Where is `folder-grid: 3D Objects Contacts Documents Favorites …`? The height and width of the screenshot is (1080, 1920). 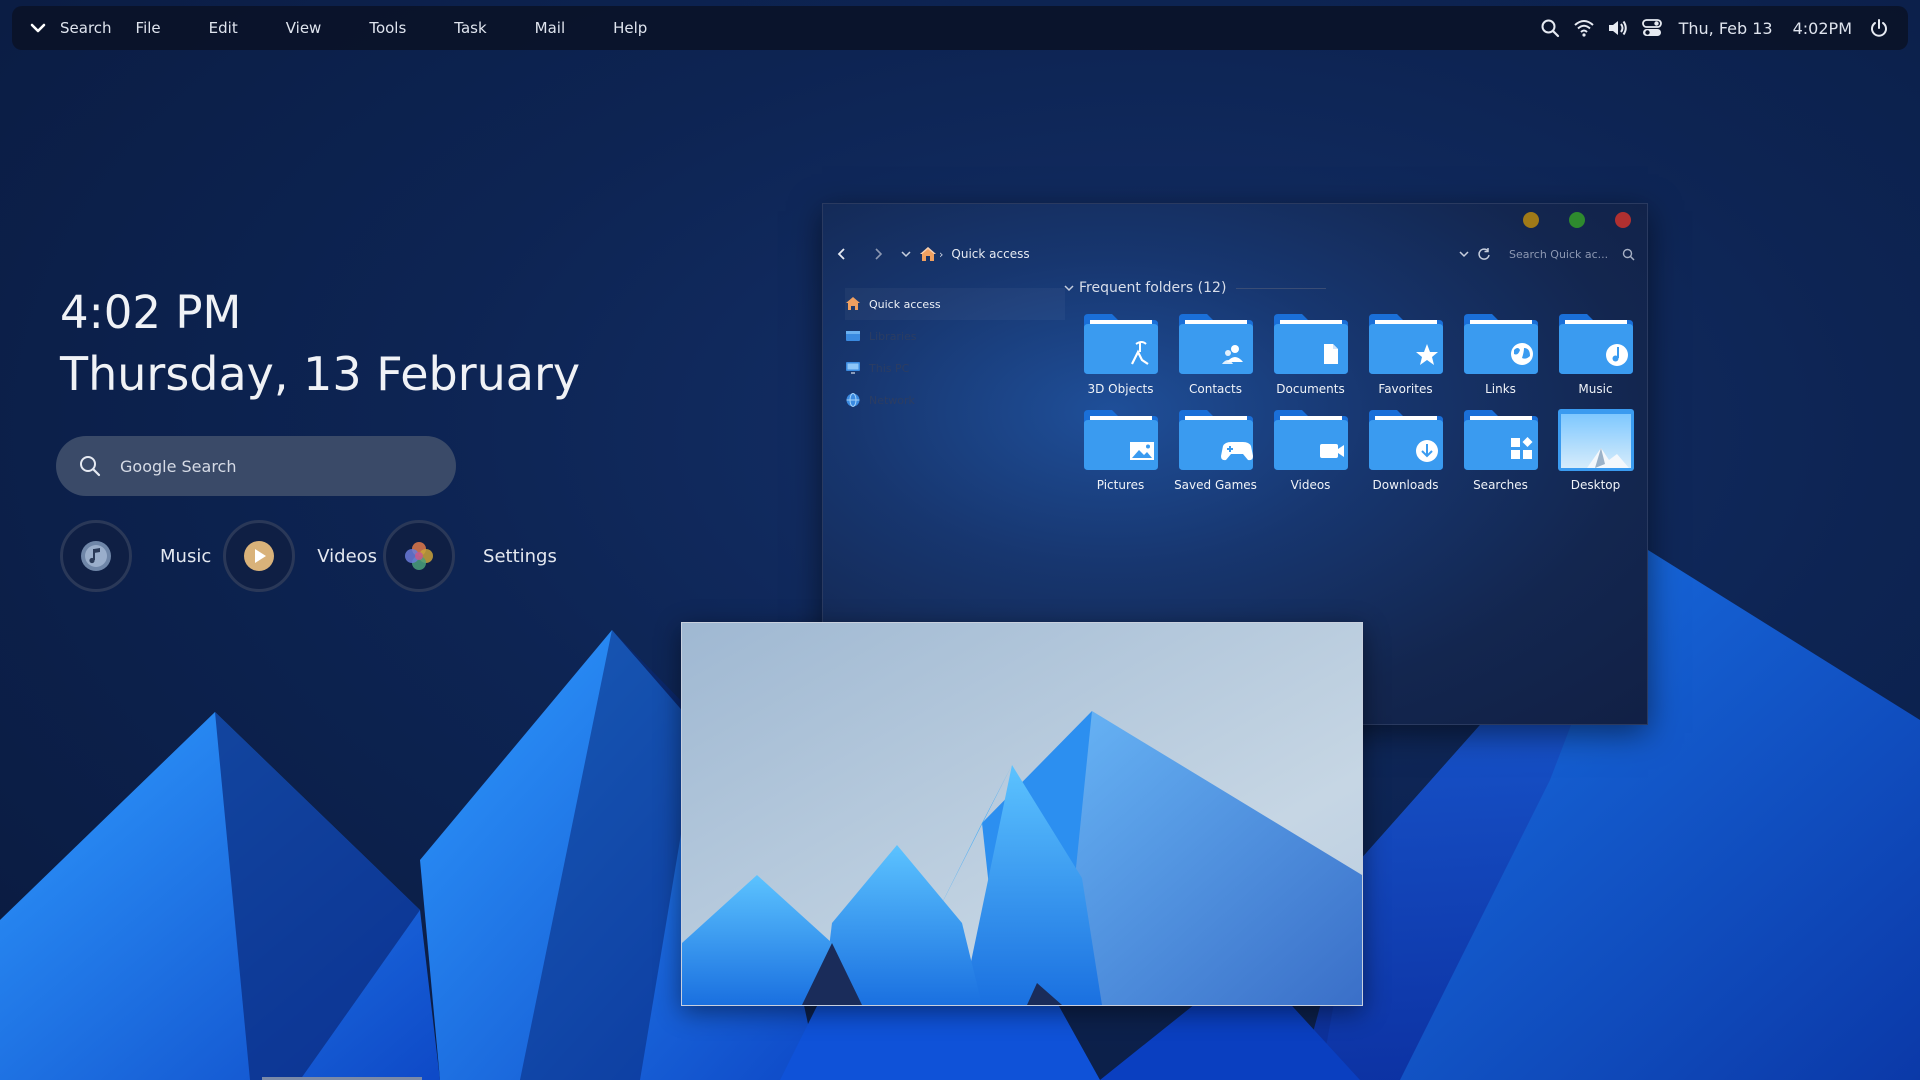
folder-grid: 3D Objects Contacts Documents Favorites … is located at coordinates (1353, 402).